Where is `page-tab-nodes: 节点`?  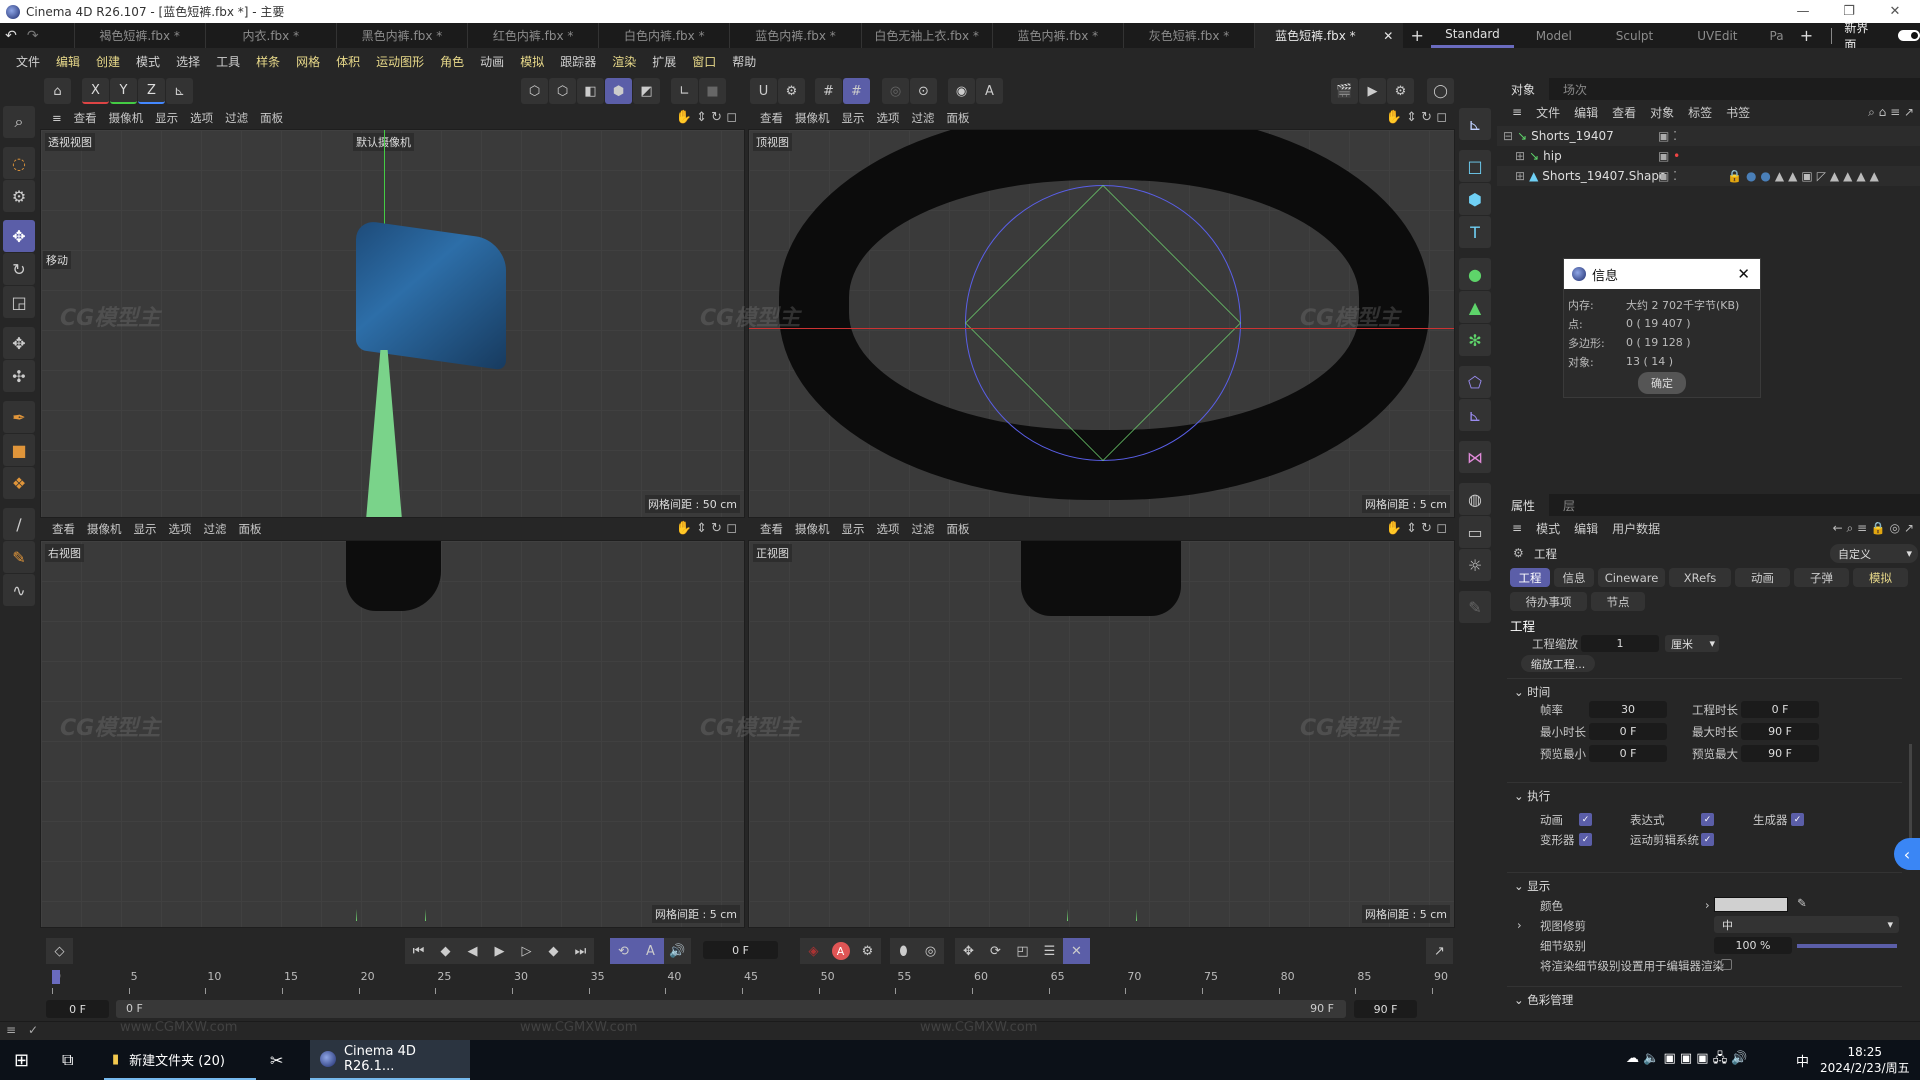 page-tab-nodes: 节点 is located at coordinates (1618, 601).